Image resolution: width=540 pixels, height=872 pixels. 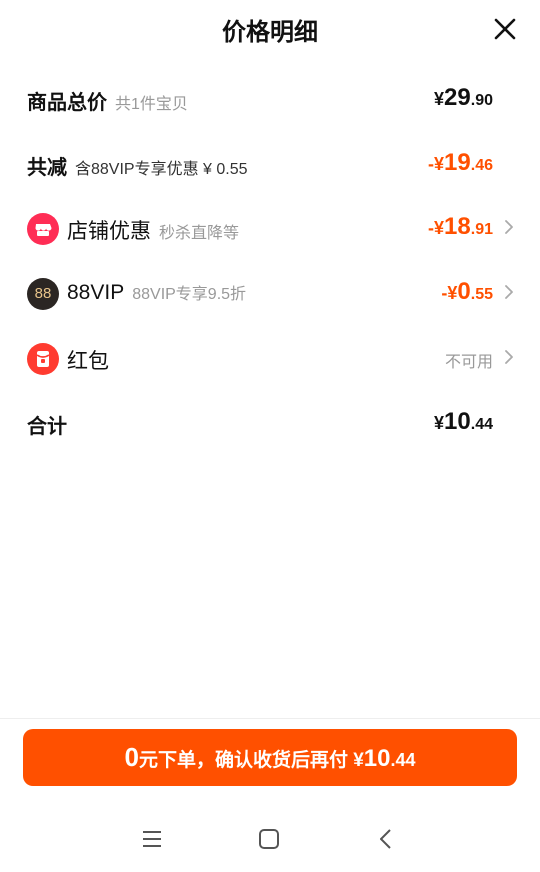 I want to click on home-button, so click(x=269, y=839).